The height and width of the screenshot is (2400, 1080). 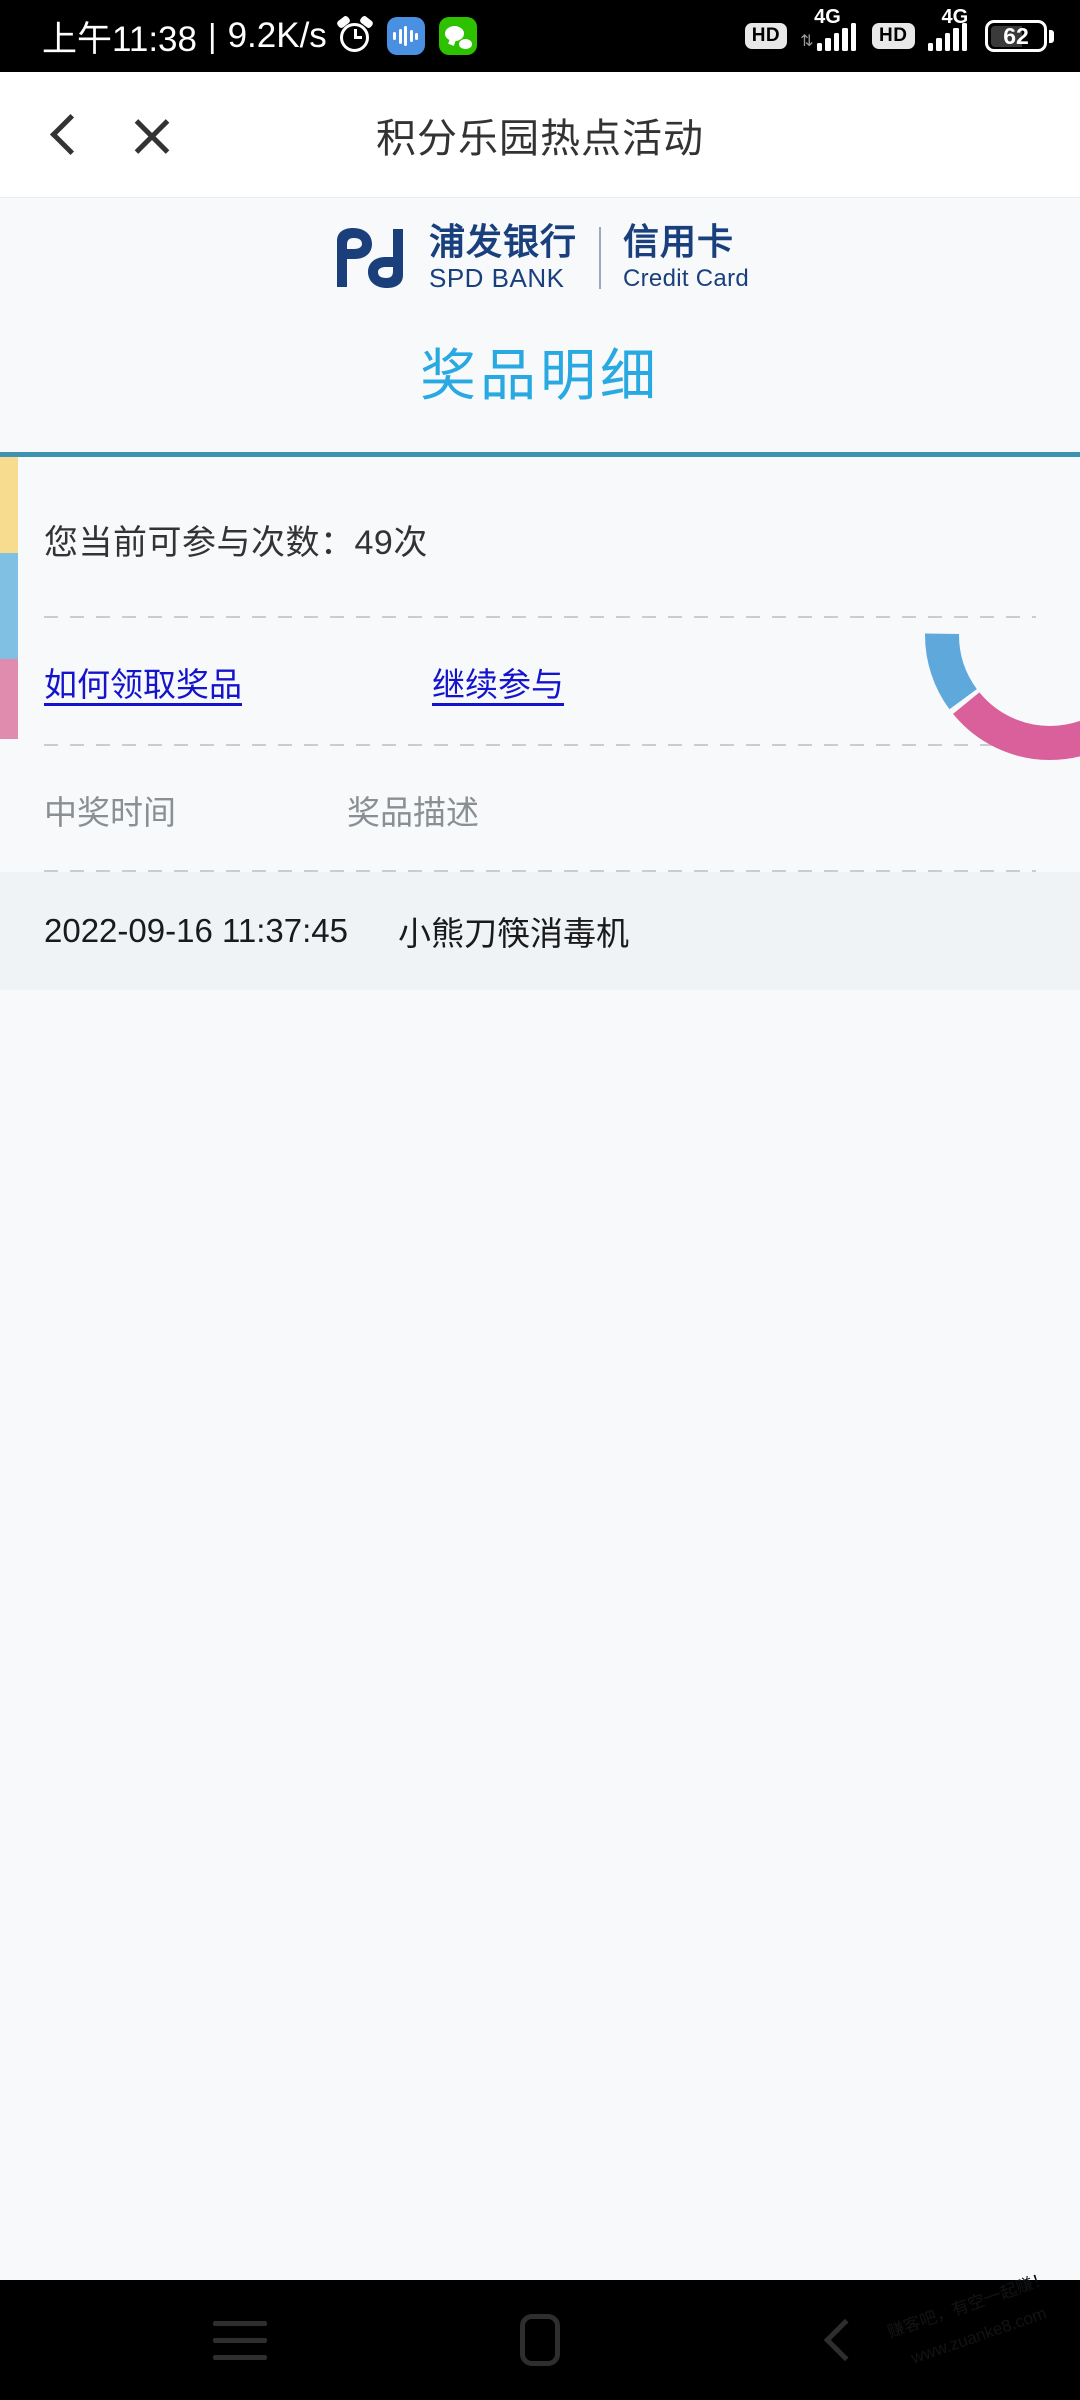 What do you see at coordinates (955, 16) in the screenshot?
I see `network-type-sim2: 4G` at bounding box center [955, 16].